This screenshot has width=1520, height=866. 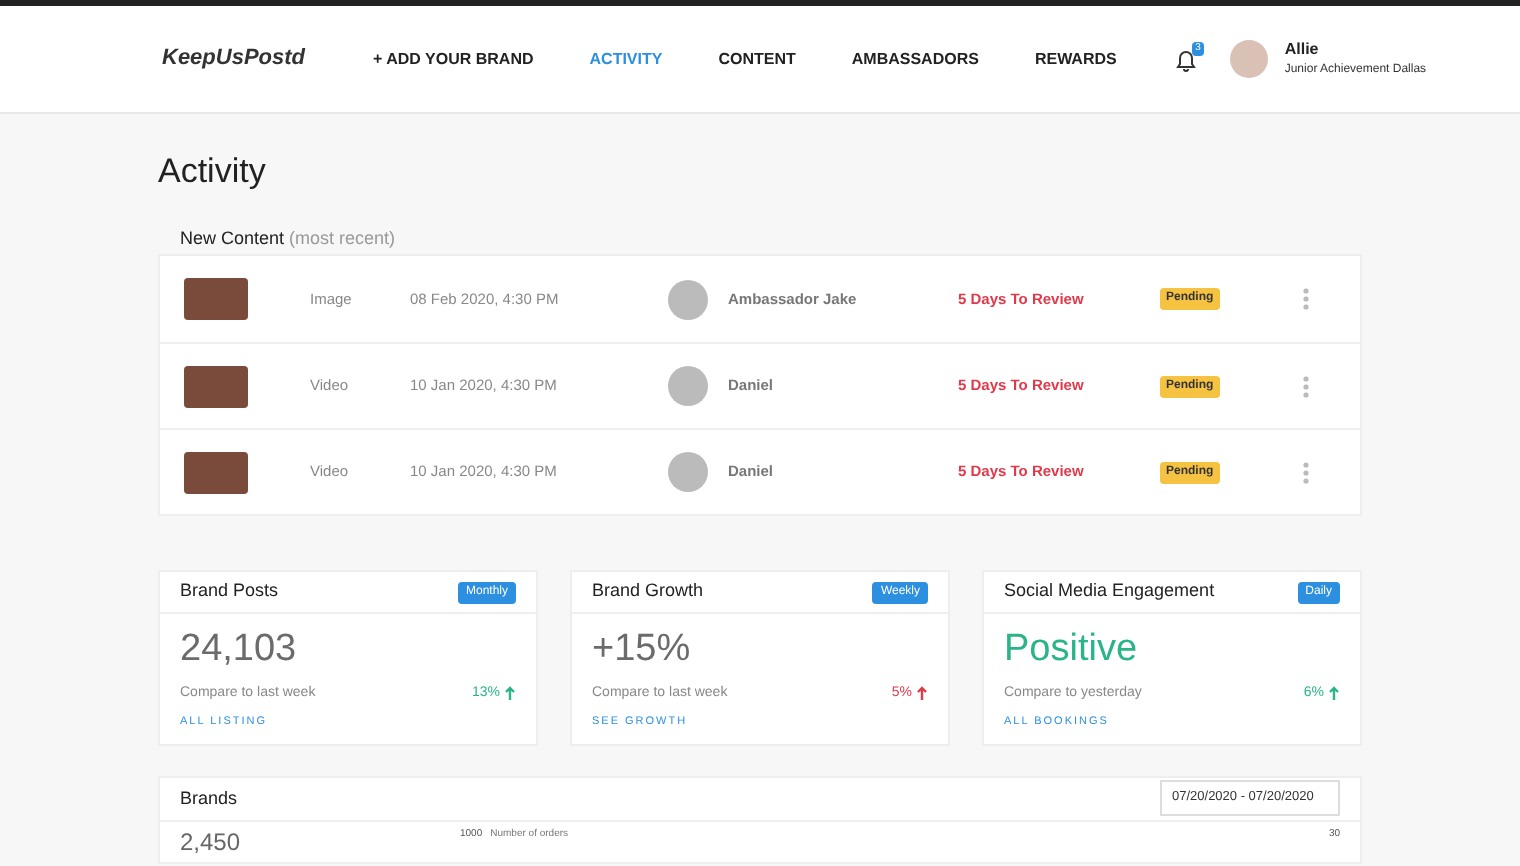 I want to click on card-title: Brand Posts, so click(x=229, y=591).